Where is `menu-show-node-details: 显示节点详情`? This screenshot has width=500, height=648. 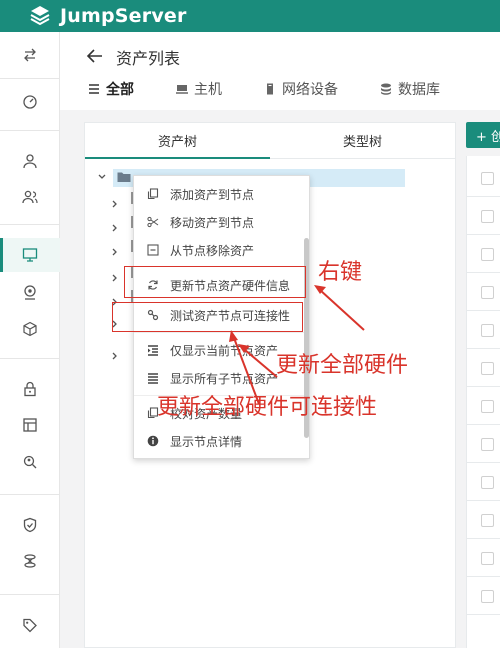 menu-show-node-details: 显示节点详情 is located at coordinates (219, 441).